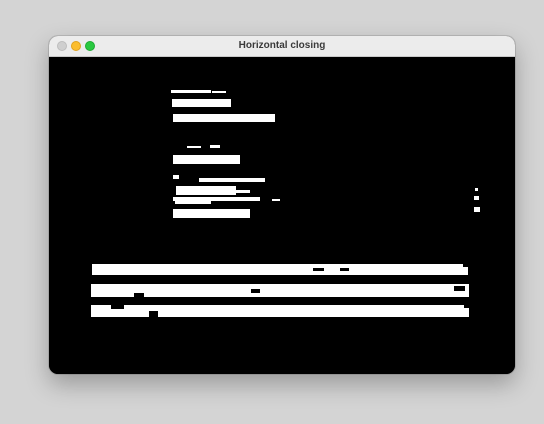 The width and height of the screenshot is (544, 424). I want to click on window-title: Horizontal closing, so click(282, 45).